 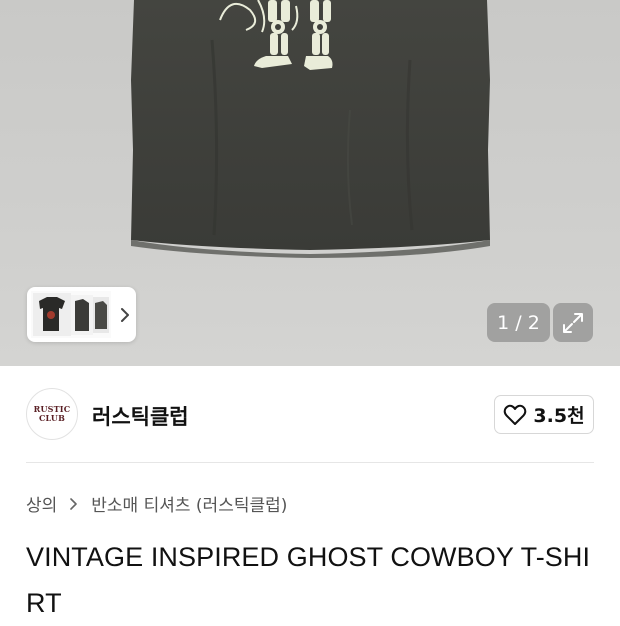 I want to click on image-counter-text: 1 / 2, so click(x=518, y=322).